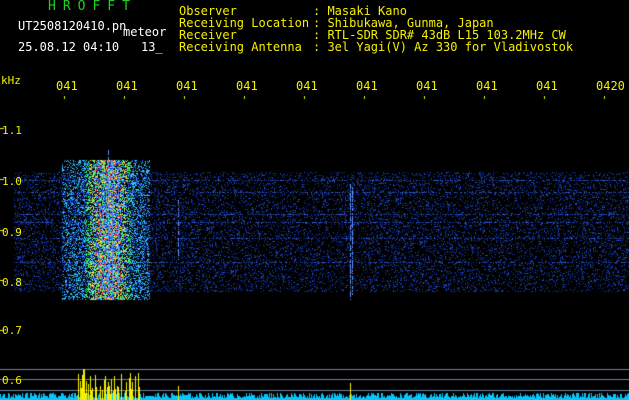  Describe the element at coordinates (12, 330) in the screenshot. I see `y-tick-label: 0.7` at that location.